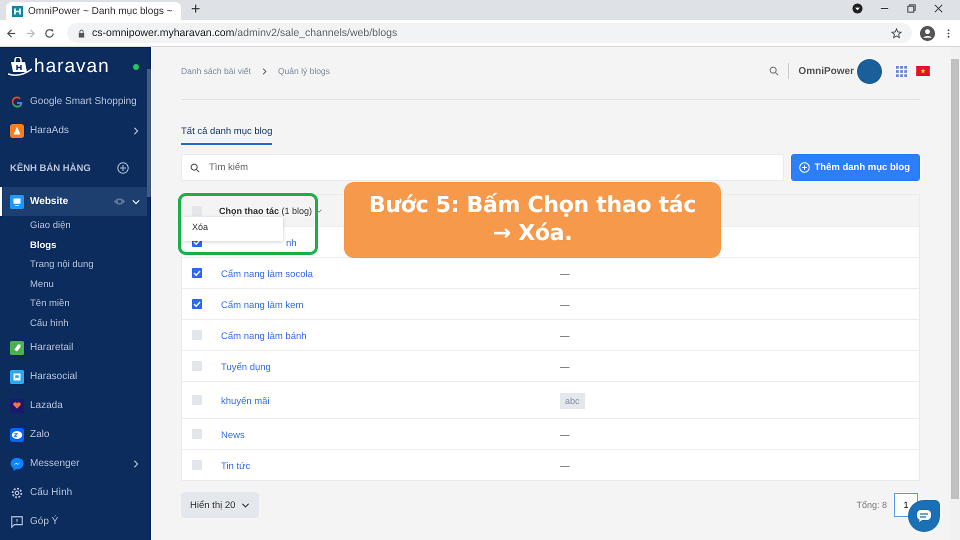 The height and width of the screenshot is (540, 960). I want to click on sidebar-item: Lazada, so click(73, 405).